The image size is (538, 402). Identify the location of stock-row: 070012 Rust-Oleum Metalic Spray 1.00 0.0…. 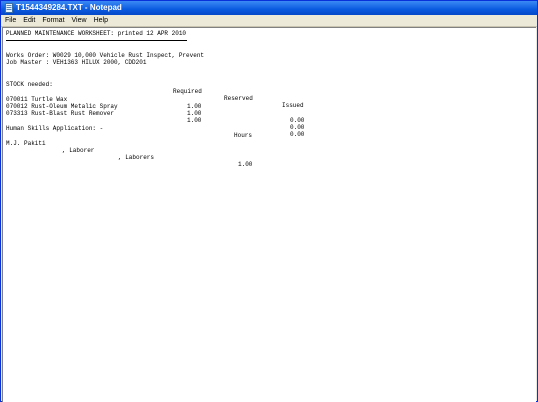
(266, 113).